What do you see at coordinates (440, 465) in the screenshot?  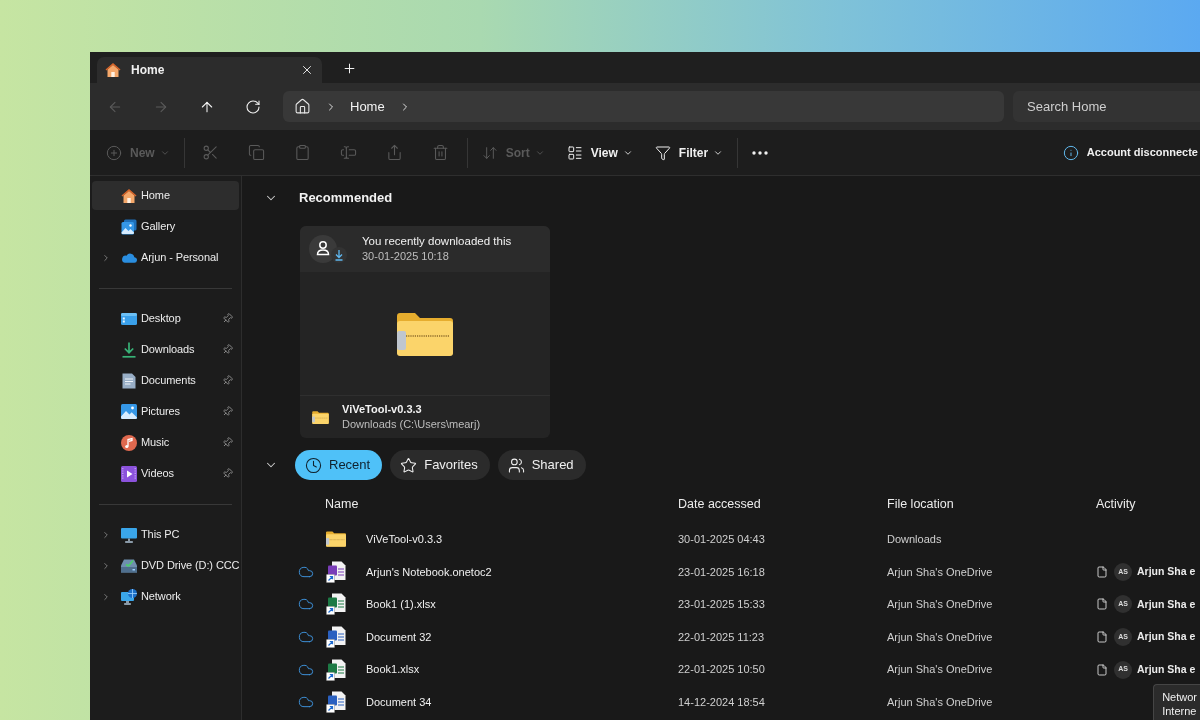 I see `filter-pill: Favorites` at bounding box center [440, 465].